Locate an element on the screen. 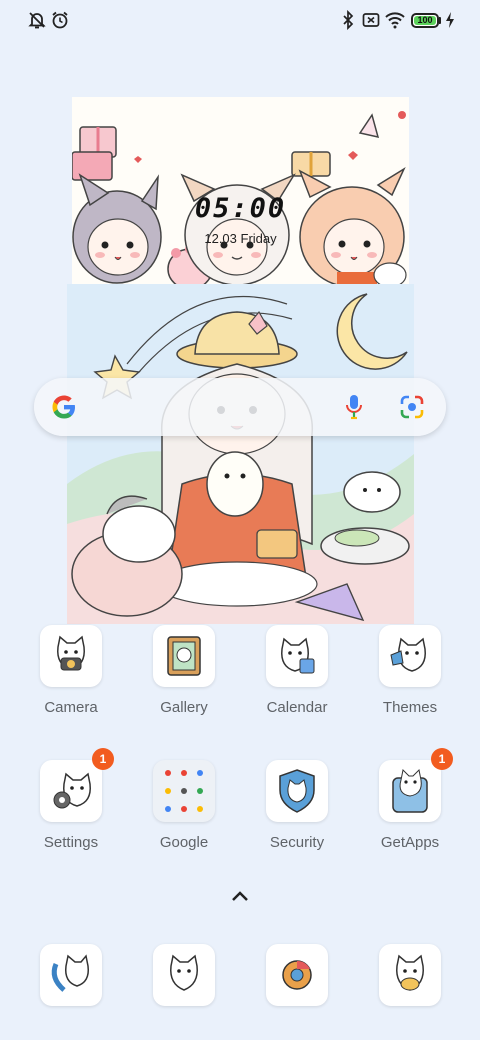 The height and width of the screenshot is (1040, 480). dock-phone is located at coordinates (71, 975).